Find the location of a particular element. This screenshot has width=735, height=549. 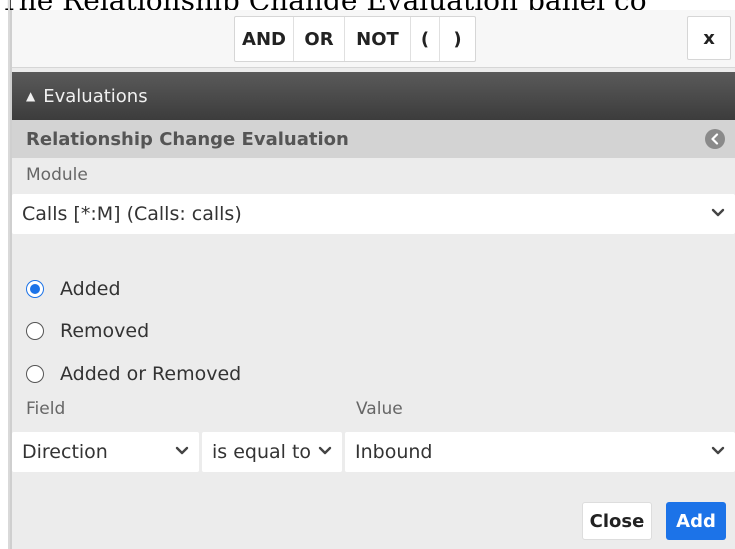

and-button: AND is located at coordinates (264, 39).